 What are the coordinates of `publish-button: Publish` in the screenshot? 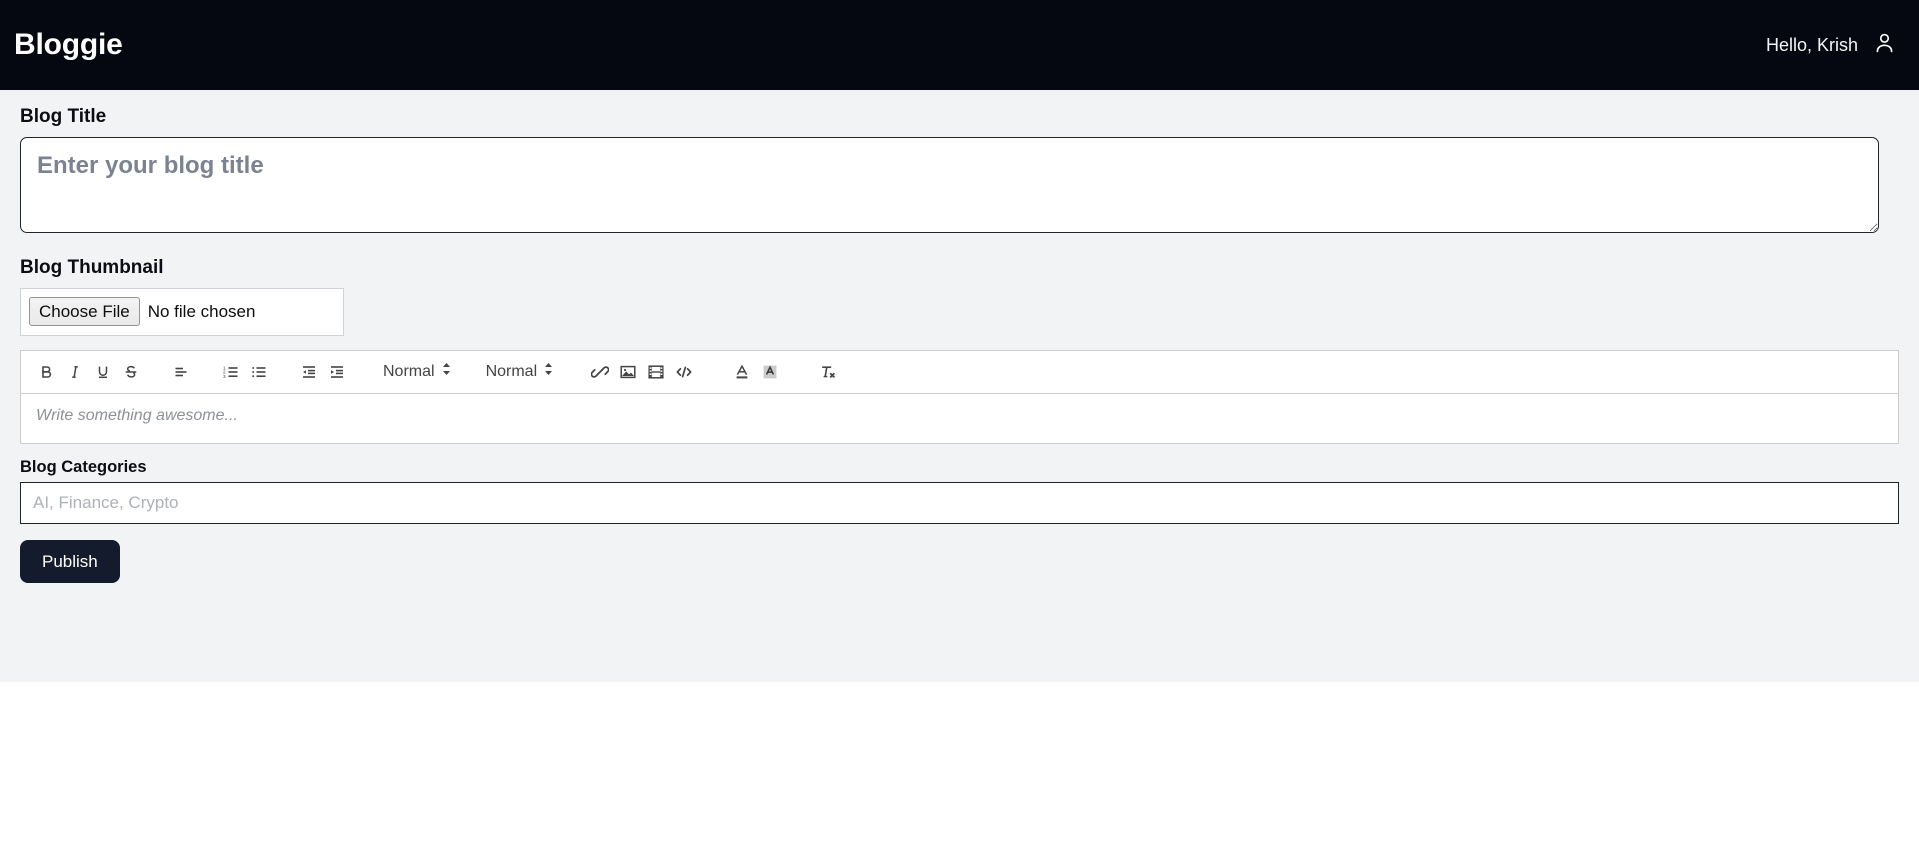 It's located at (70, 562).